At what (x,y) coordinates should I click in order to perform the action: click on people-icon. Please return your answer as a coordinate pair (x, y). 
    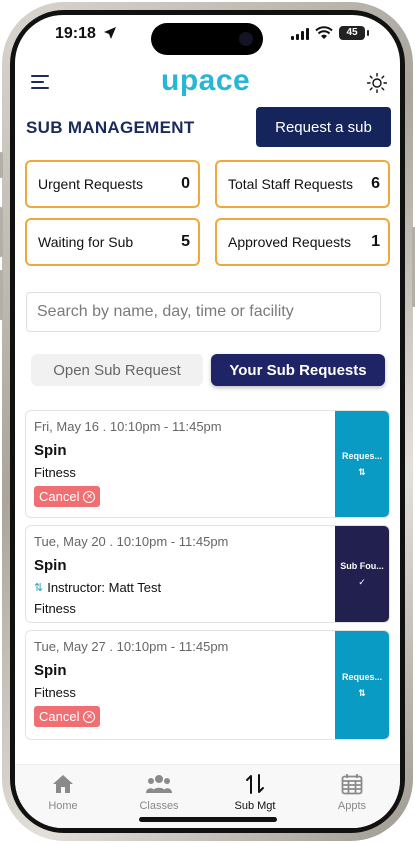
    Looking at the image, I should click on (159, 784).